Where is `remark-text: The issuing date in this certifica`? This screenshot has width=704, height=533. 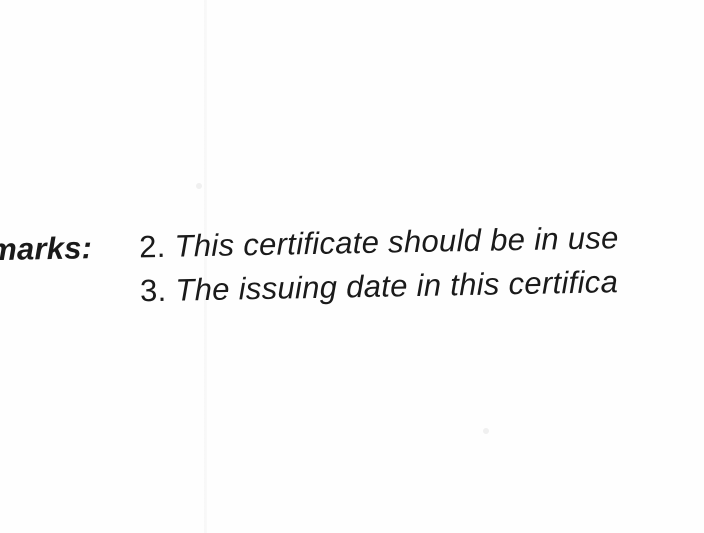
remark-text: The issuing date in this certifica is located at coordinates (397, 286).